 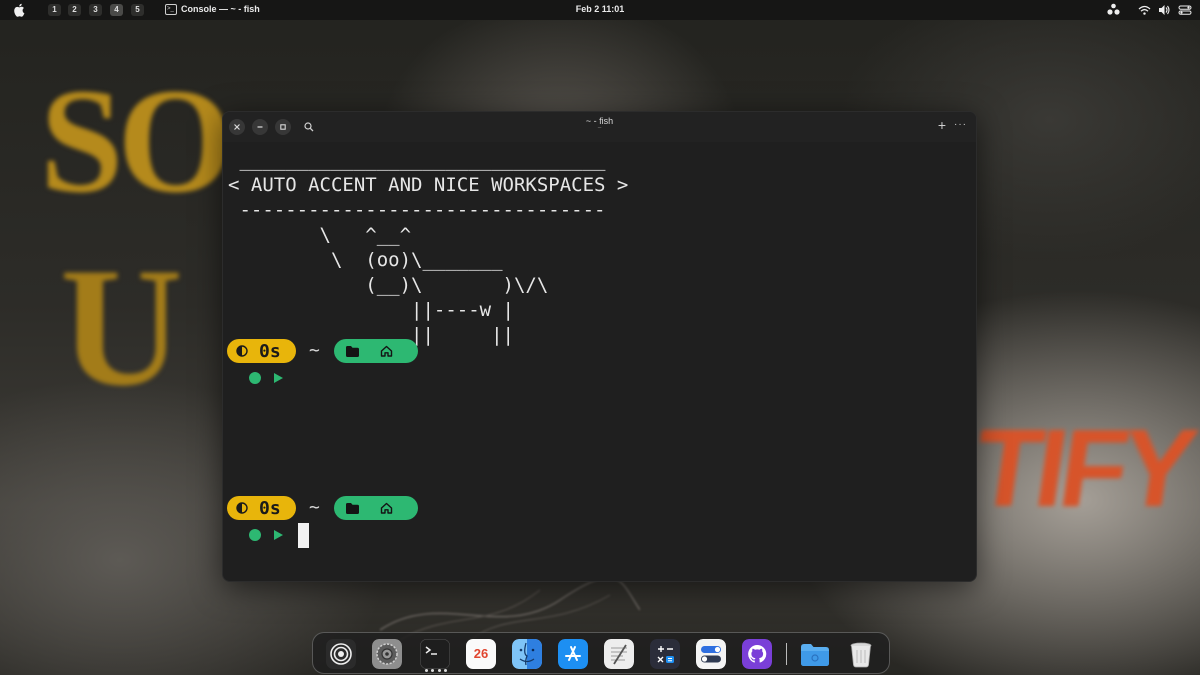 I want to click on toggle-settings-icon, so click(x=711, y=654).